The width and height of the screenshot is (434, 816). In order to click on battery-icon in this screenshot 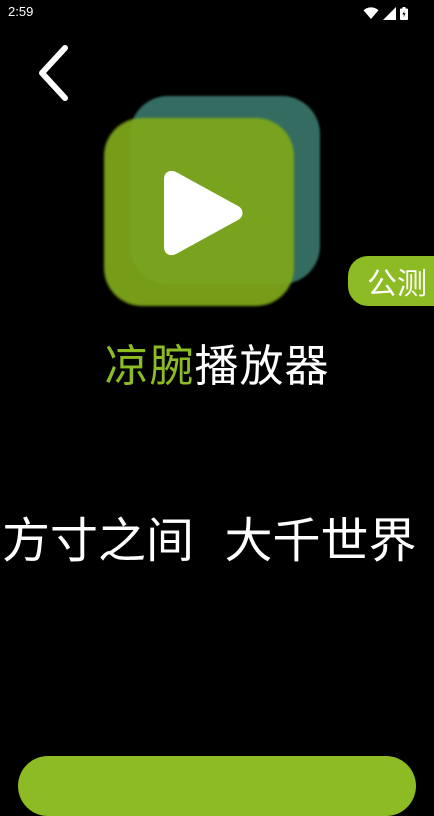, I will do `click(404, 14)`.